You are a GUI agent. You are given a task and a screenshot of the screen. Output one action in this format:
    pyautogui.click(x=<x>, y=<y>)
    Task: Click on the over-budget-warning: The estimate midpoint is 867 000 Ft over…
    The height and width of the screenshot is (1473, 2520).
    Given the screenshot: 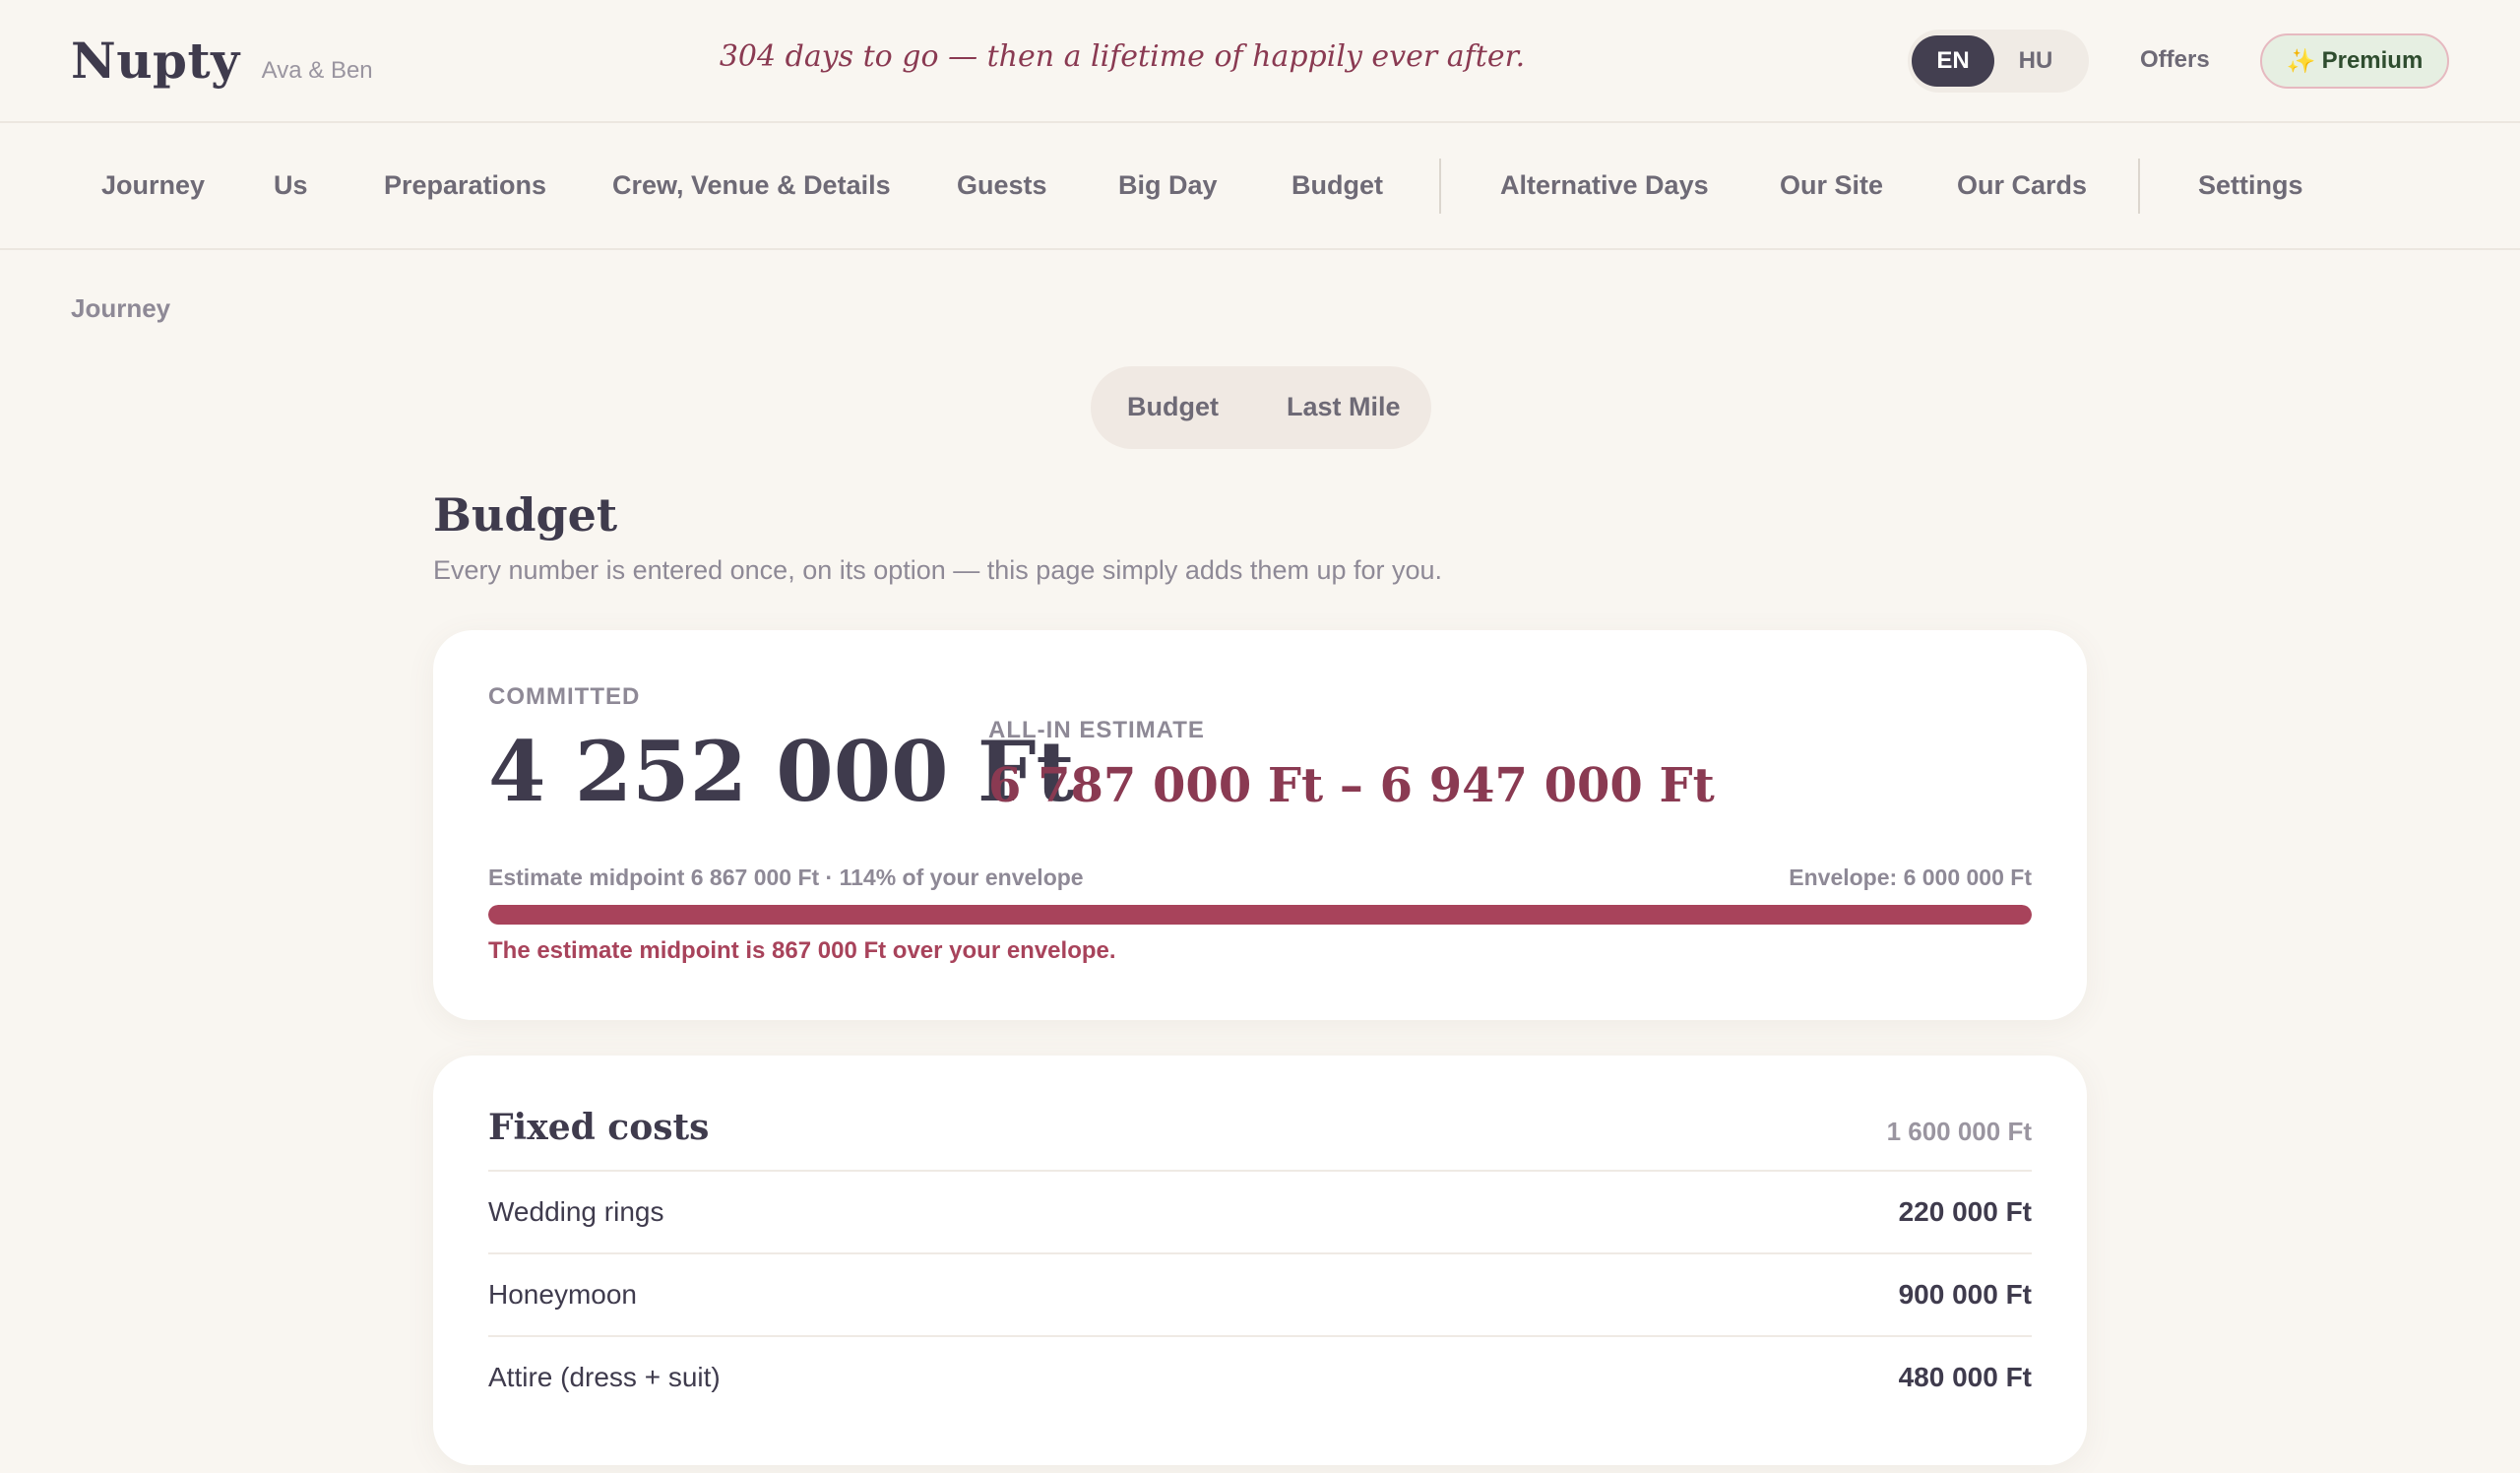 What is the action you would take?
    pyautogui.click(x=802, y=950)
    